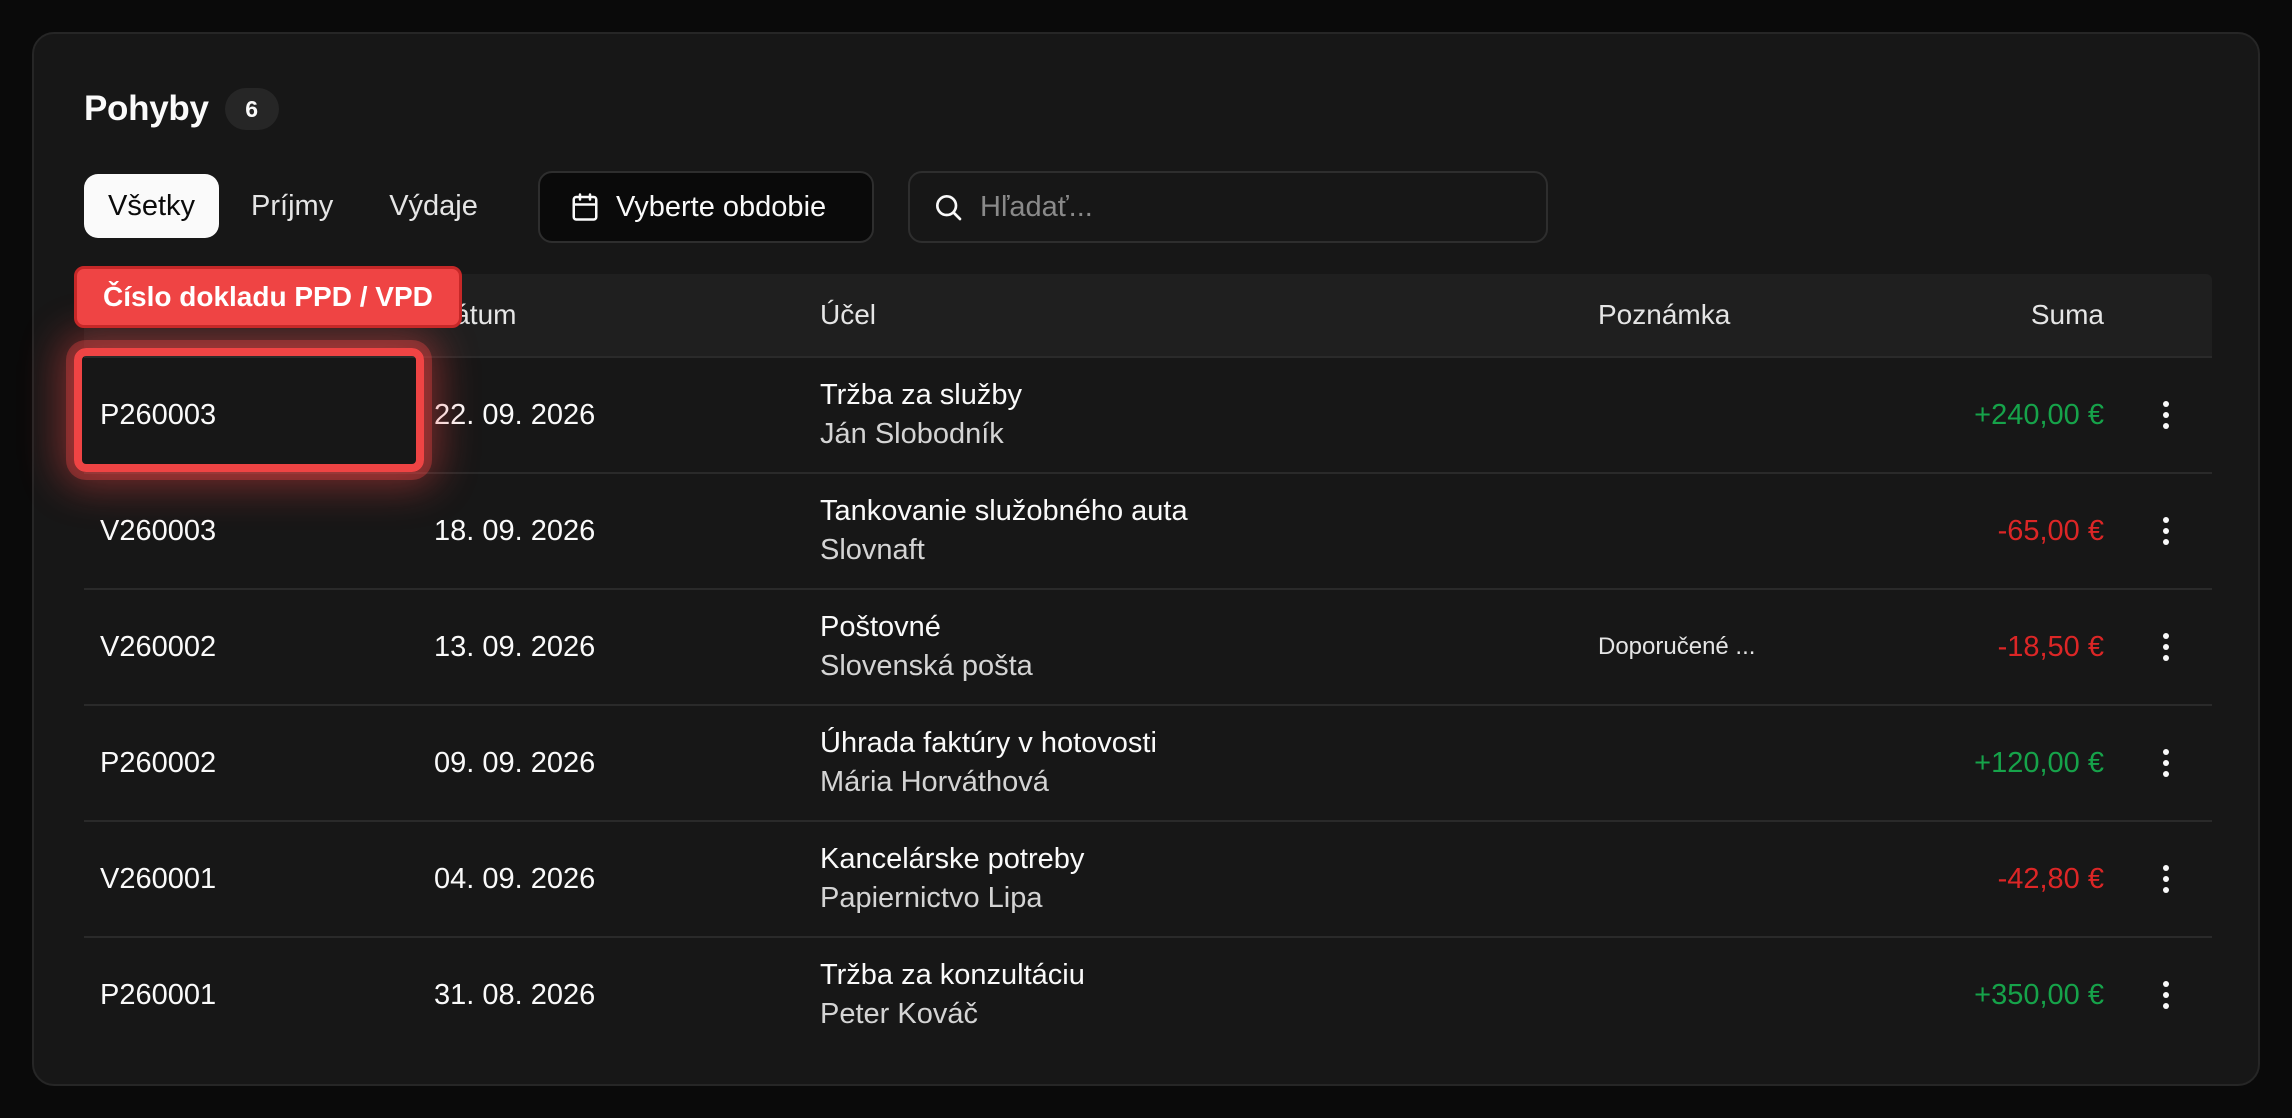  I want to click on purpose-text: Kancelárske potreby, so click(952, 859).